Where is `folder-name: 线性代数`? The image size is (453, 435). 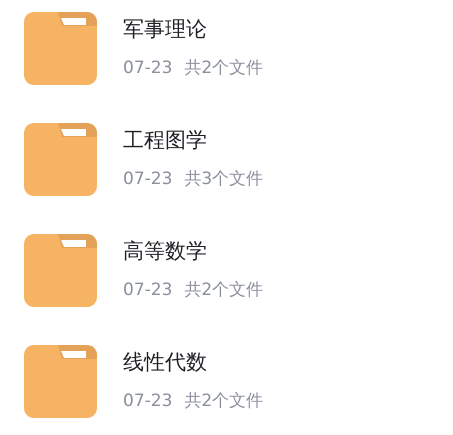
folder-name: 线性代数 is located at coordinates (165, 362).